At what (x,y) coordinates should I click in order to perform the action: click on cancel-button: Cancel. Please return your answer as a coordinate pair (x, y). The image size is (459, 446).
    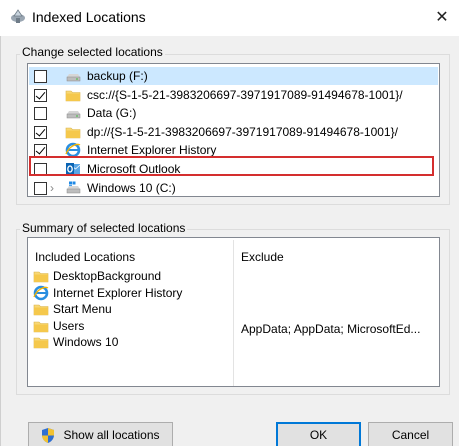
    Looking at the image, I should click on (410, 434).